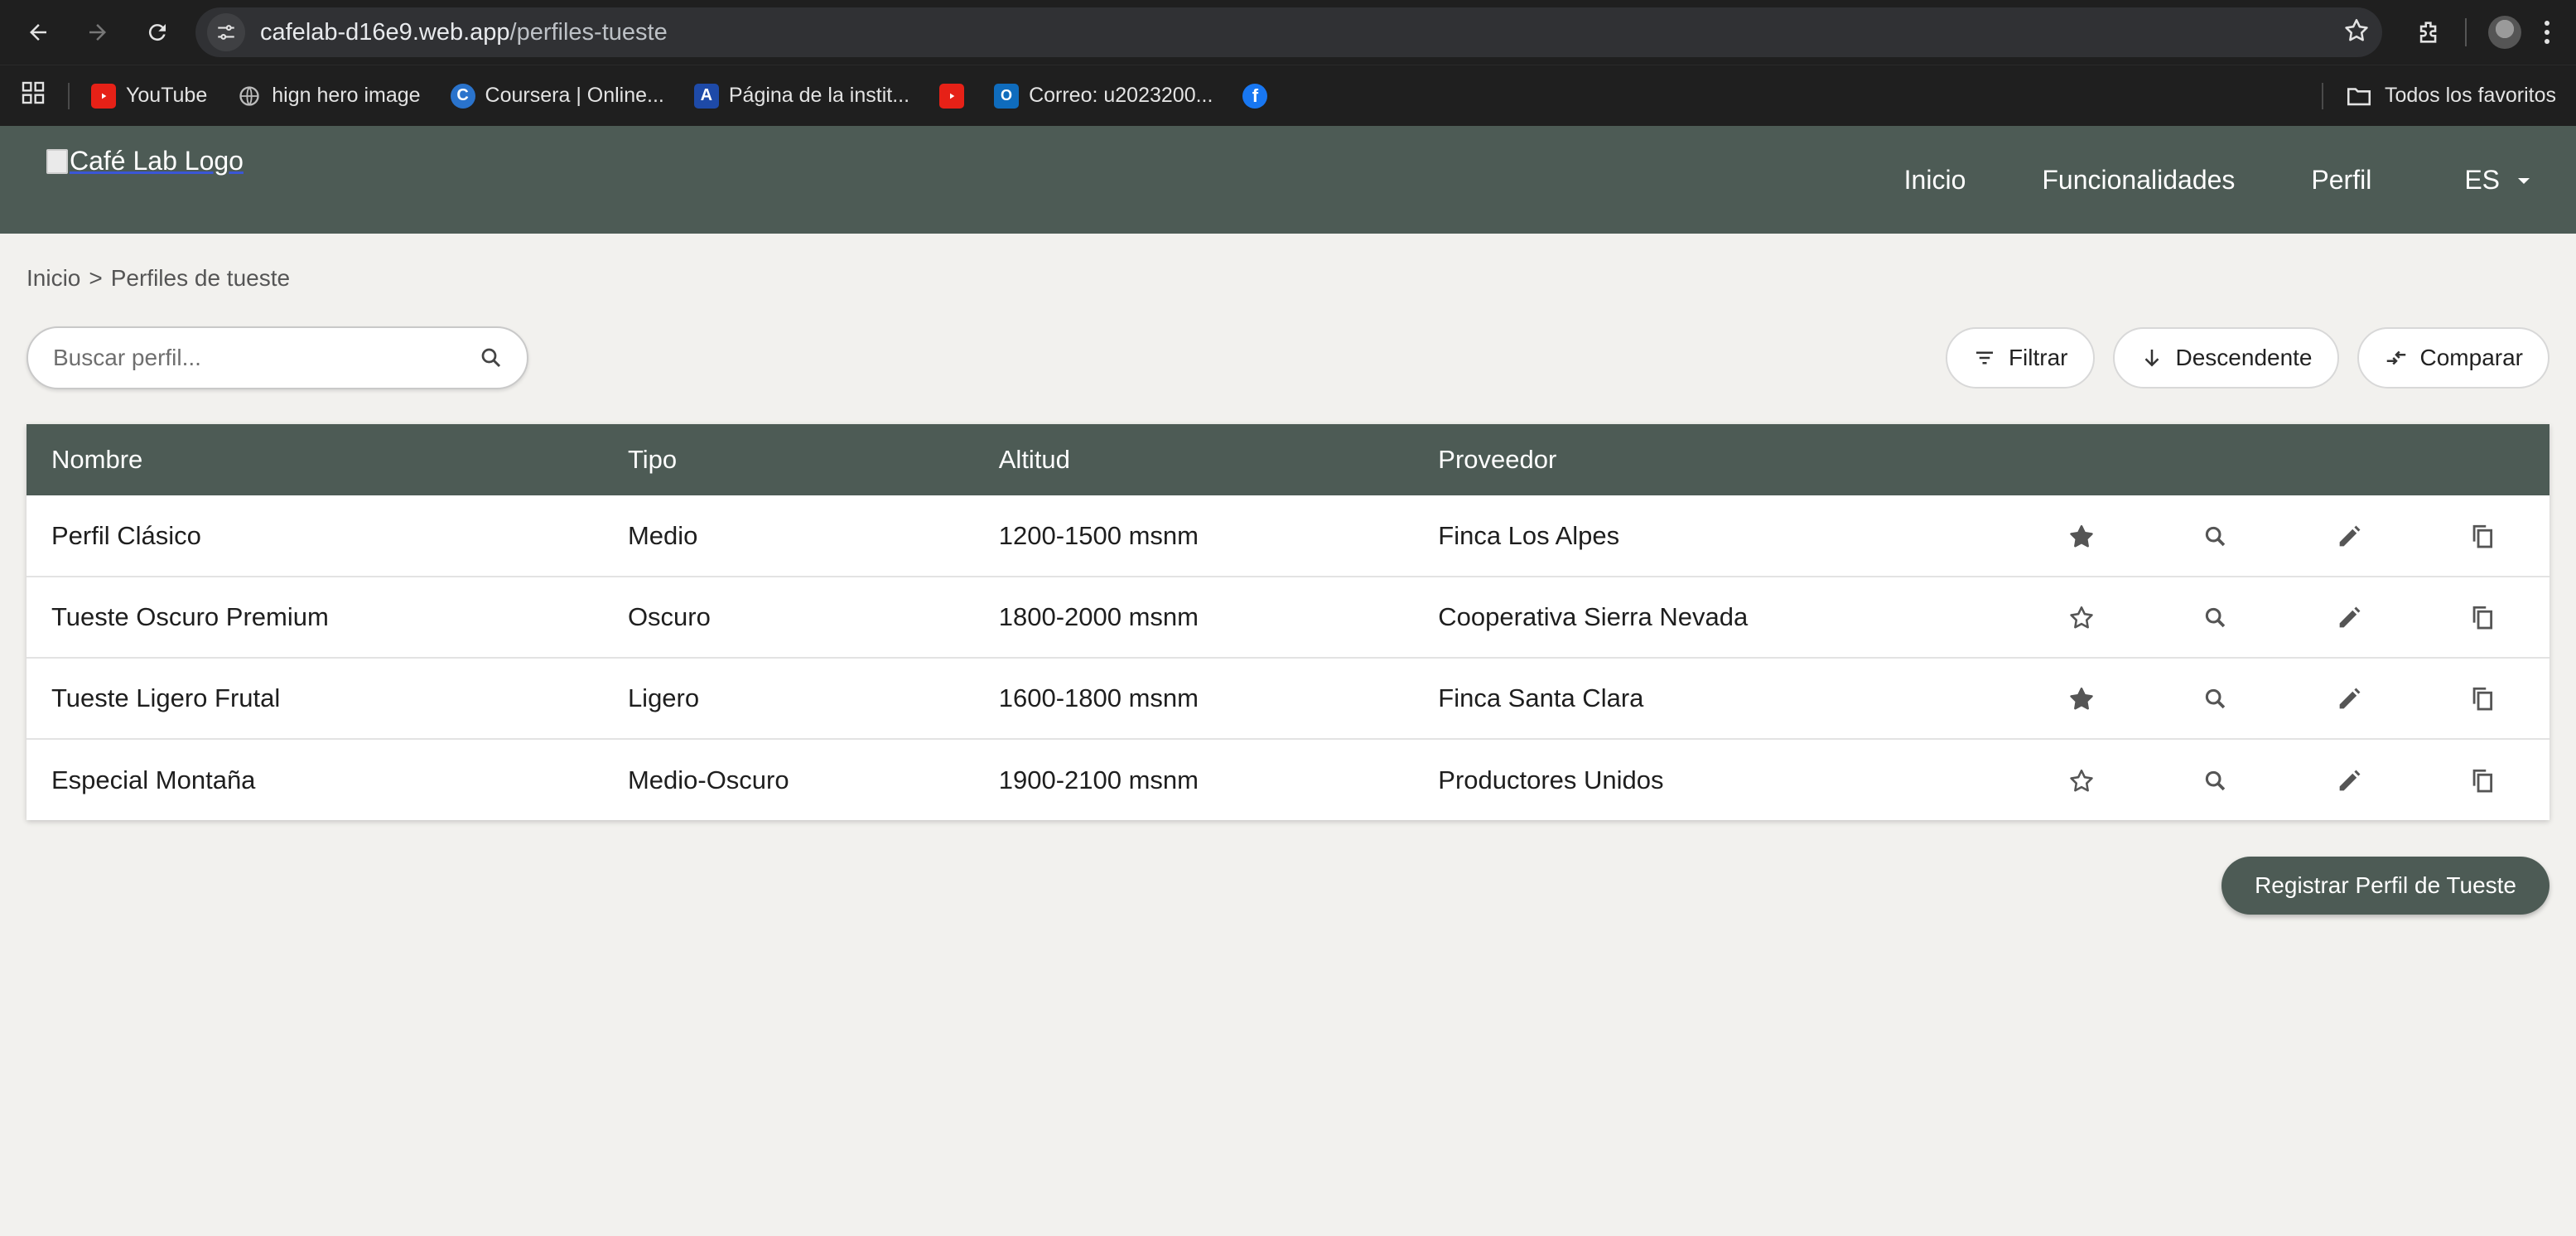  Describe the element at coordinates (2483, 32) in the screenshot. I see `browser-actions` at that location.